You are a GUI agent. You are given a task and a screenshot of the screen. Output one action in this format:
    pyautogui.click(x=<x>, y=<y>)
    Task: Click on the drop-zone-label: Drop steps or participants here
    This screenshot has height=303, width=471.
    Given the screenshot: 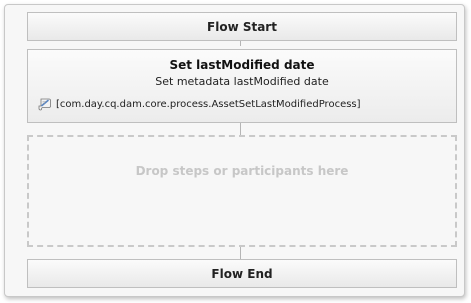 What is the action you would take?
    pyautogui.click(x=242, y=171)
    